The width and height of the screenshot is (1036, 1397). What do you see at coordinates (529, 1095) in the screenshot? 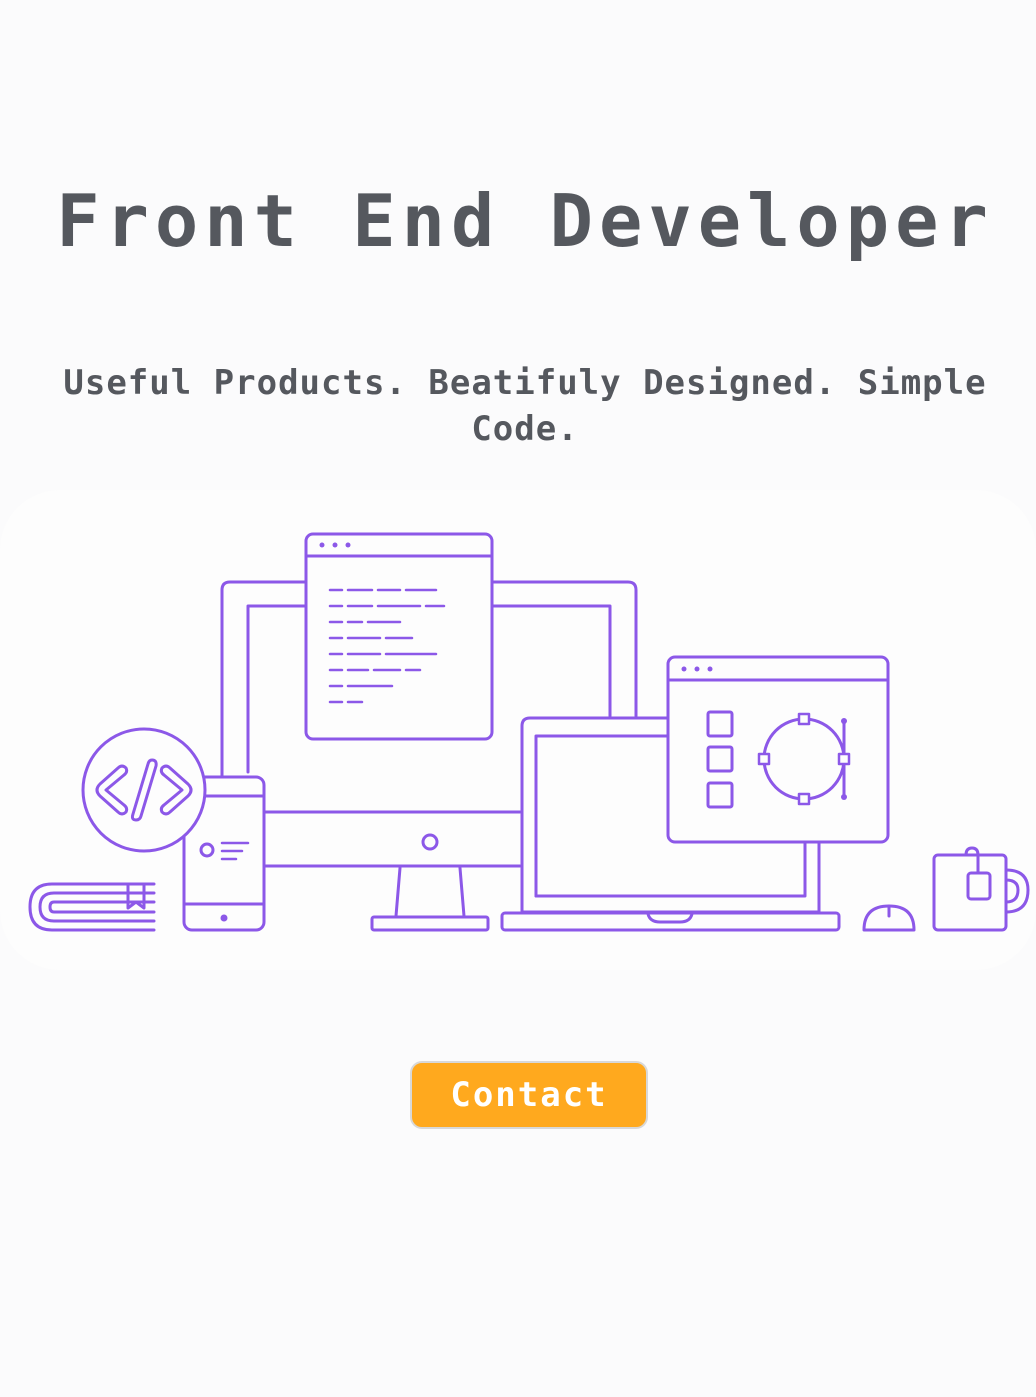
I see `contact-button: Contact` at bounding box center [529, 1095].